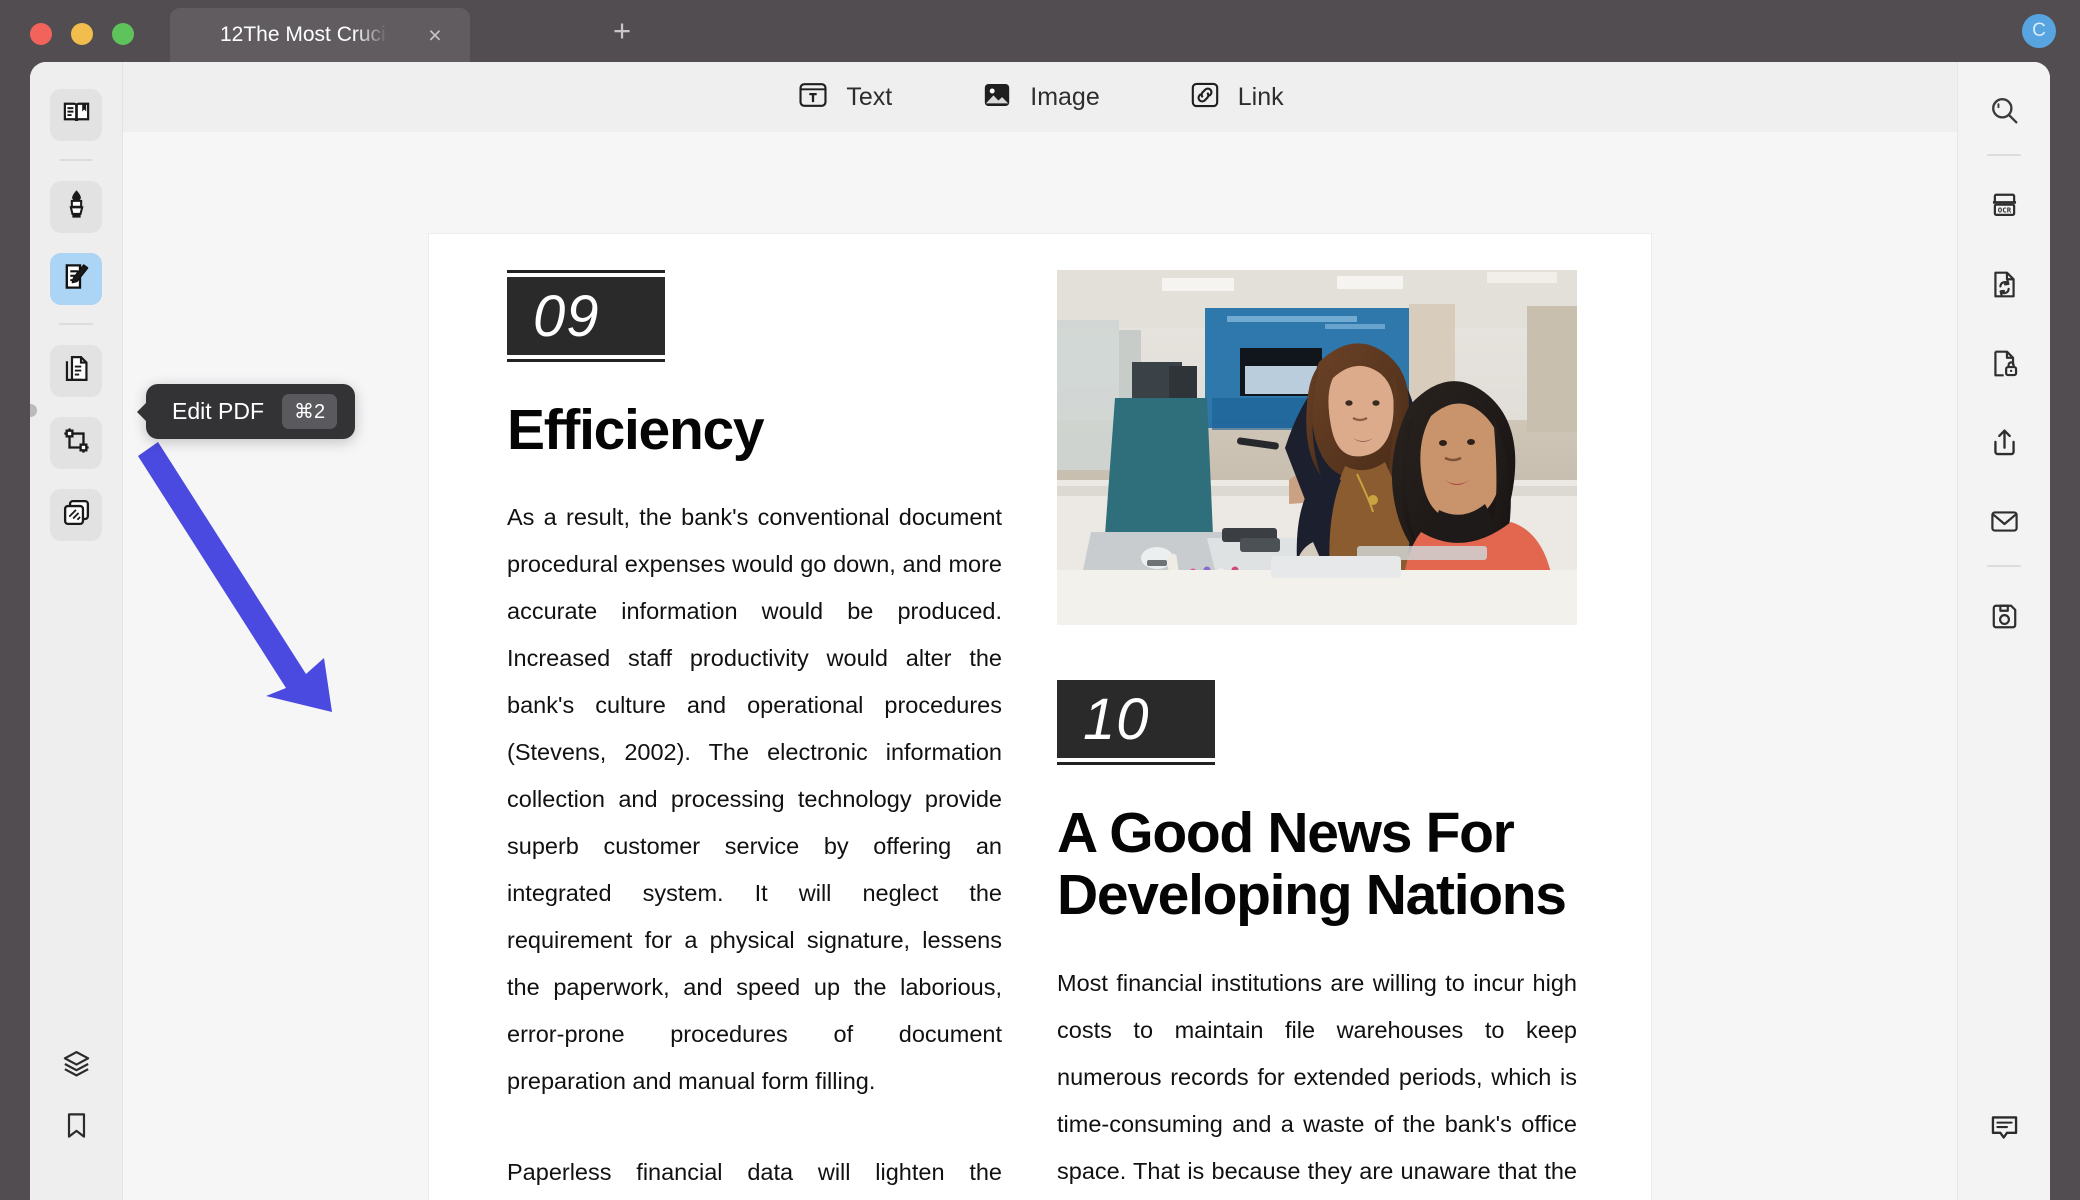 The height and width of the screenshot is (1200, 2080). I want to click on maximize-window-button, so click(123, 34).